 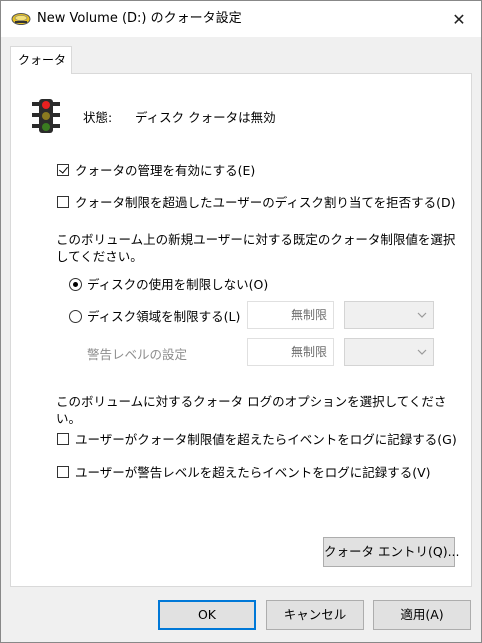 I want to click on defaults-description: このボリューム上の新規ユーザーに対する既定のクォータ制限値を選択してください。, so click(x=256, y=248).